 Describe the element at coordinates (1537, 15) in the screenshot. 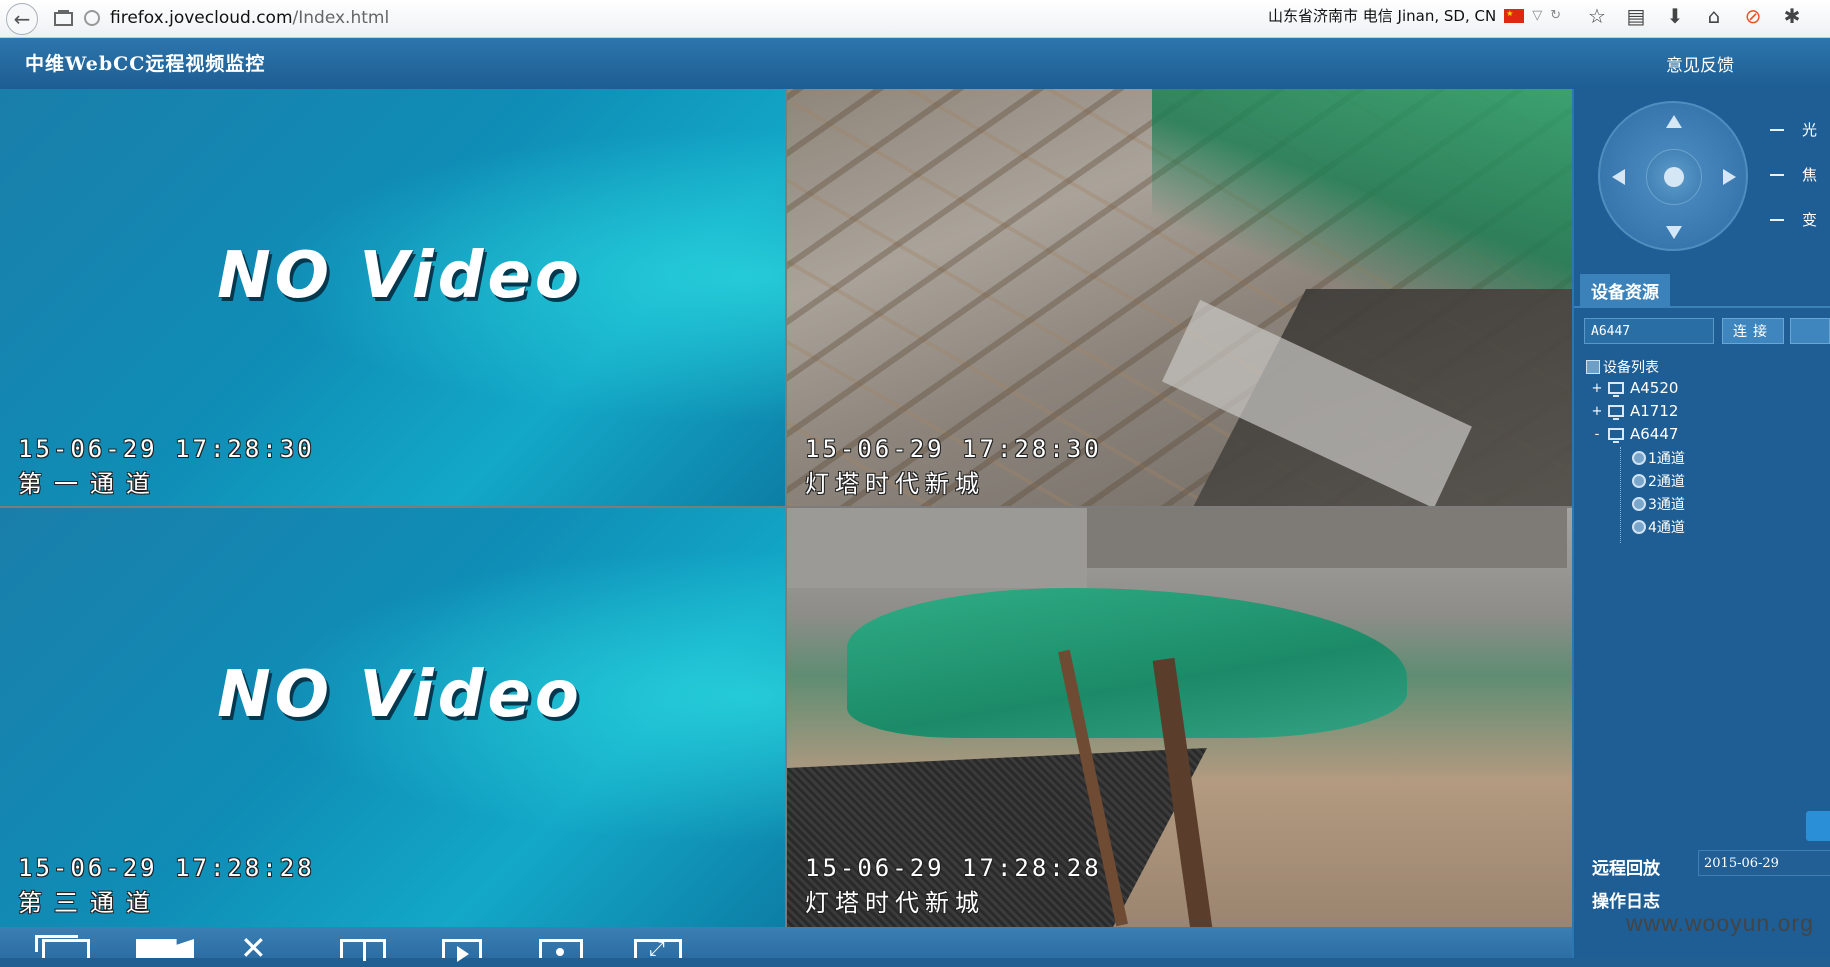

I see `dropdown-icon: ▽` at that location.